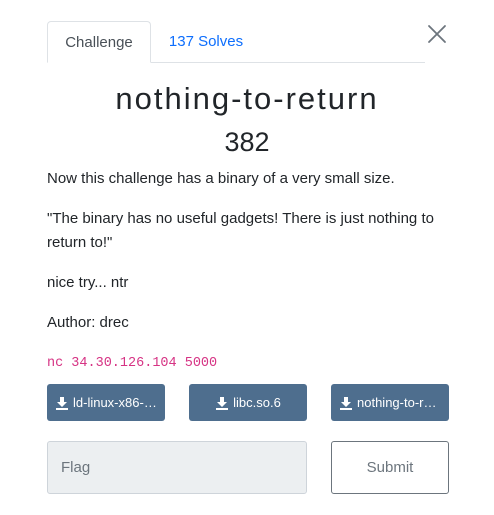 This screenshot has height=515, width=494. What do you see at coordinates (257, 402) in the screenshot?
I see `file-name: libc.so.6` at bounding box center [257, 402].